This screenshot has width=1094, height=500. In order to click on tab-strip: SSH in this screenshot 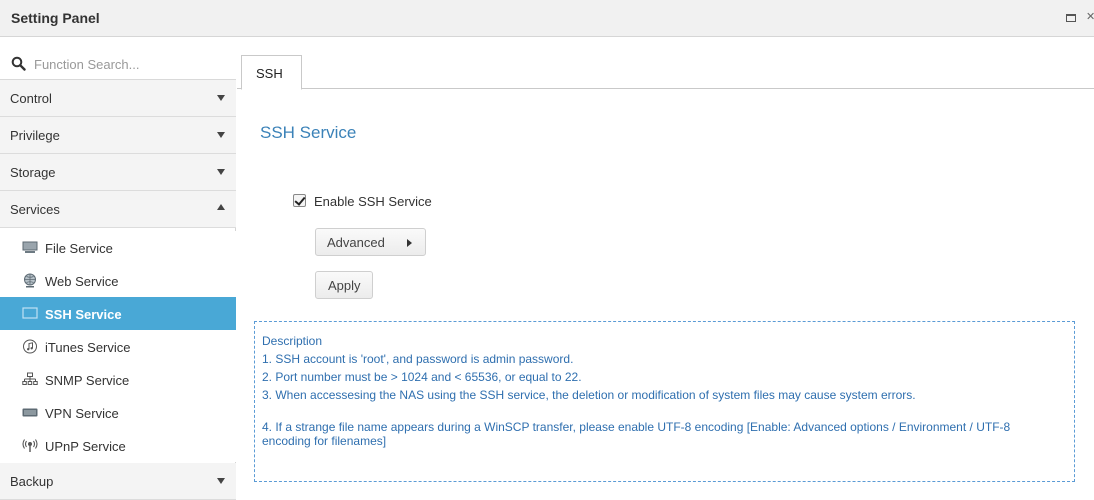, I will do `click(665, 68)`.